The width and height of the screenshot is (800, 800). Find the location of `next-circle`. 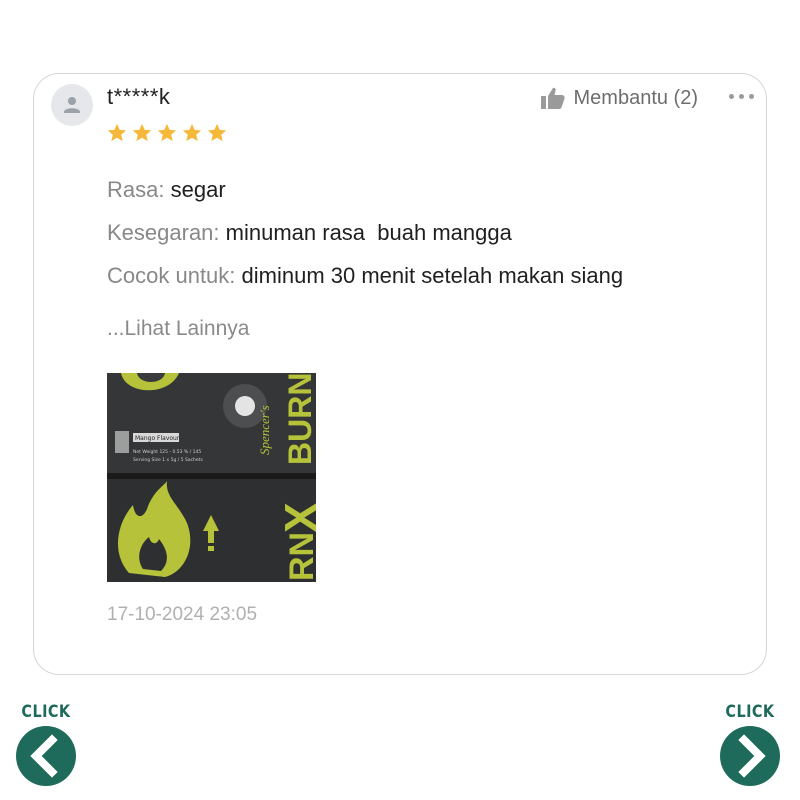

next-circle is located at coordinates (750, 756).